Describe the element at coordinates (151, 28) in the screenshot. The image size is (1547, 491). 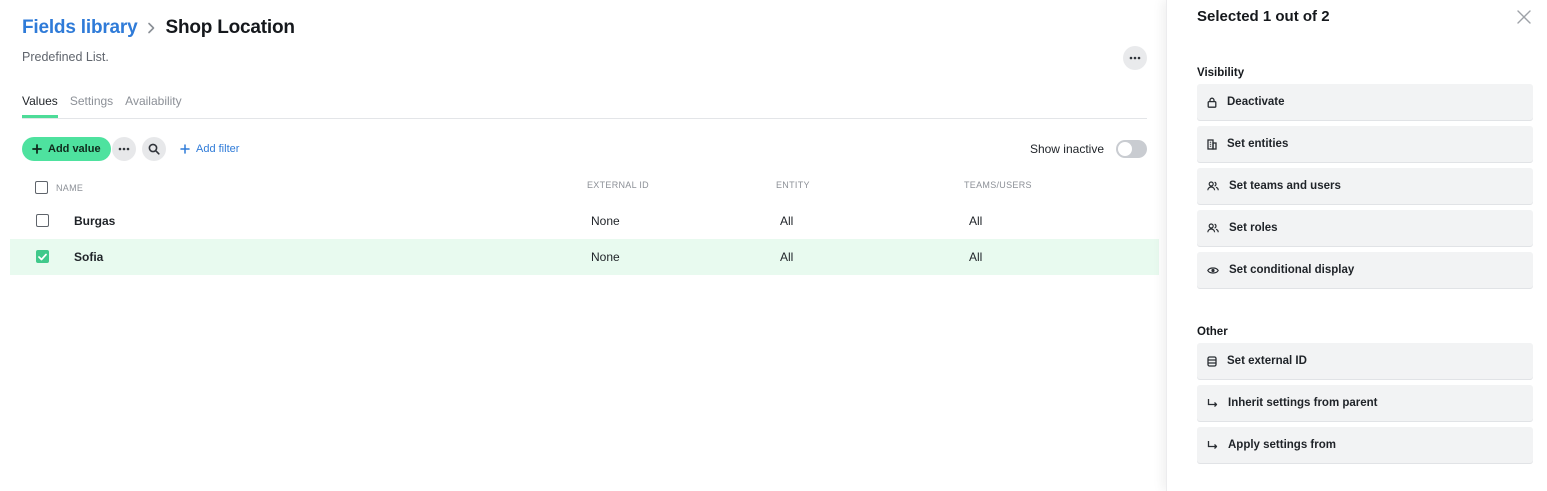
I see `chevron-right-icon` at that location.